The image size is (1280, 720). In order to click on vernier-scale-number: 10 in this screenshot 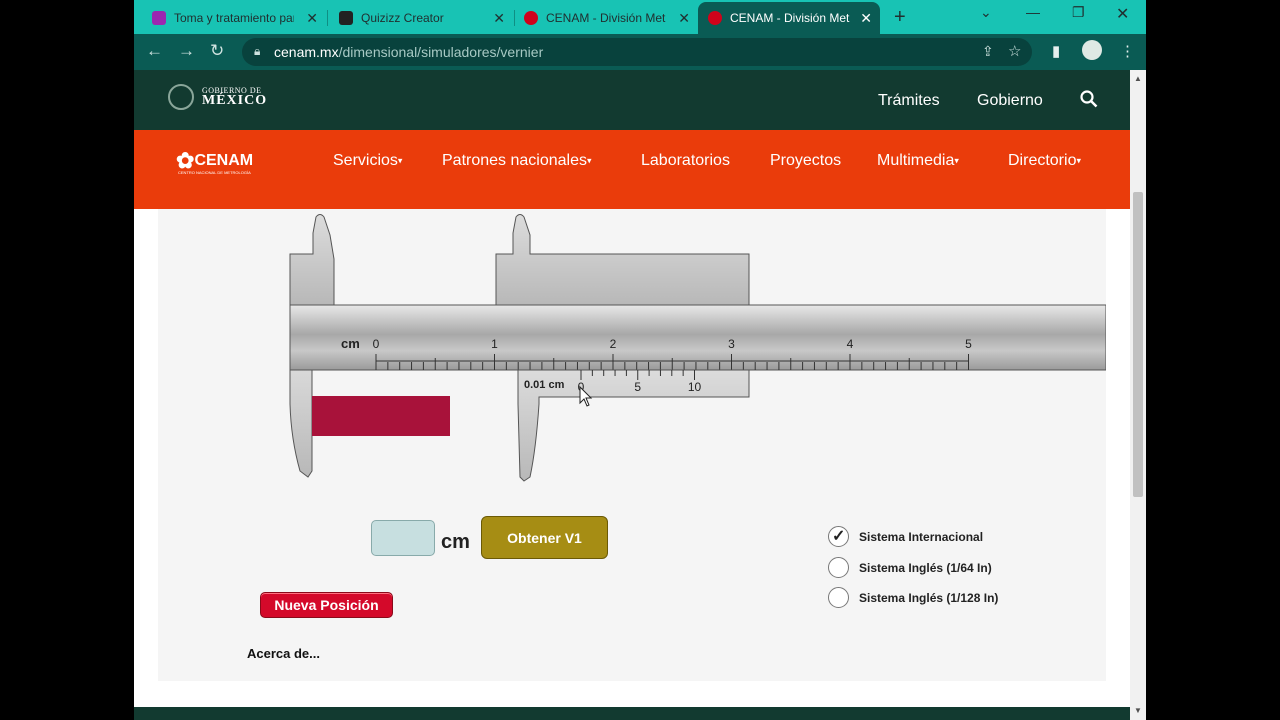, I will do `click(695, 387)`.